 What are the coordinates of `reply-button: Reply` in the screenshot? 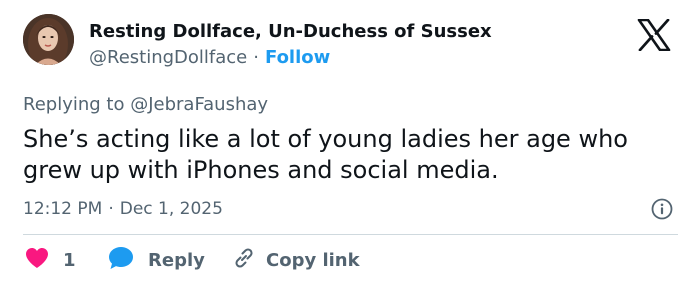 It's located at (156, 260).